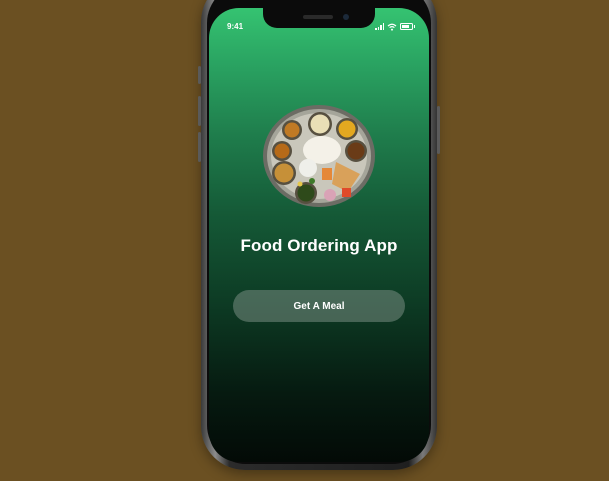 The image size is (609, 481). What do you see at coordinates (379, 26) in the screenshot?
I see `cellular-signal-icon` at bounding box center [379, 26].